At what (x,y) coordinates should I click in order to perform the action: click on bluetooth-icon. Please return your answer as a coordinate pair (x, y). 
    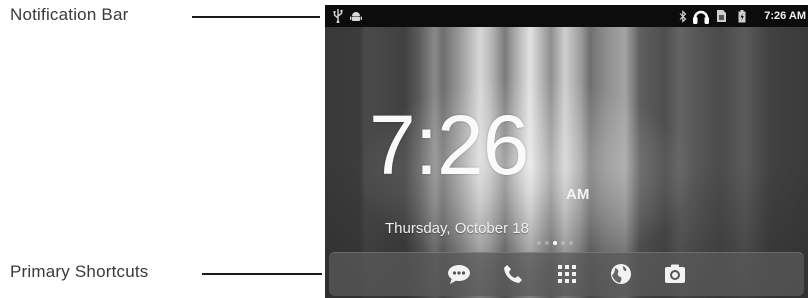
    Looking at the image, I should click on (683, 16).